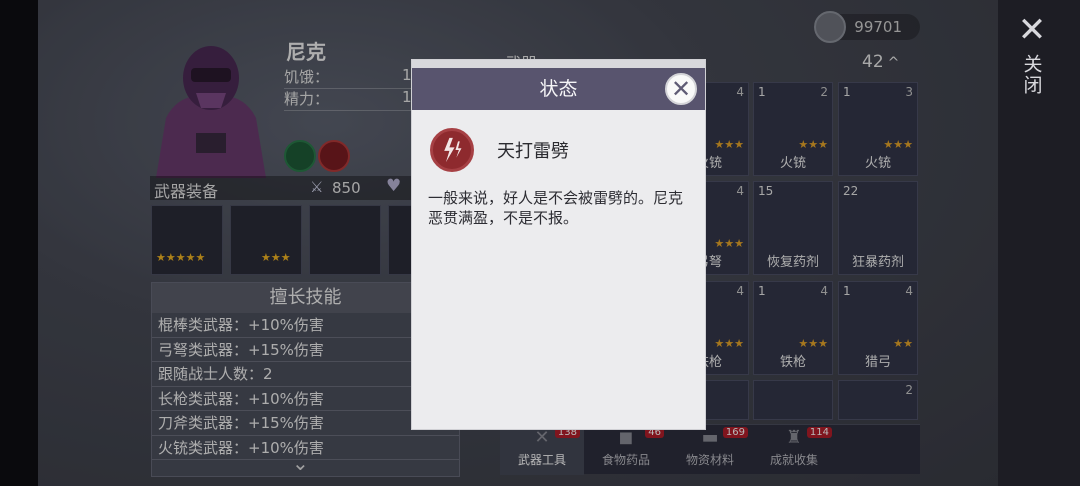  I want to click on dialog-header: 状态 ✕, so click(558, 89).